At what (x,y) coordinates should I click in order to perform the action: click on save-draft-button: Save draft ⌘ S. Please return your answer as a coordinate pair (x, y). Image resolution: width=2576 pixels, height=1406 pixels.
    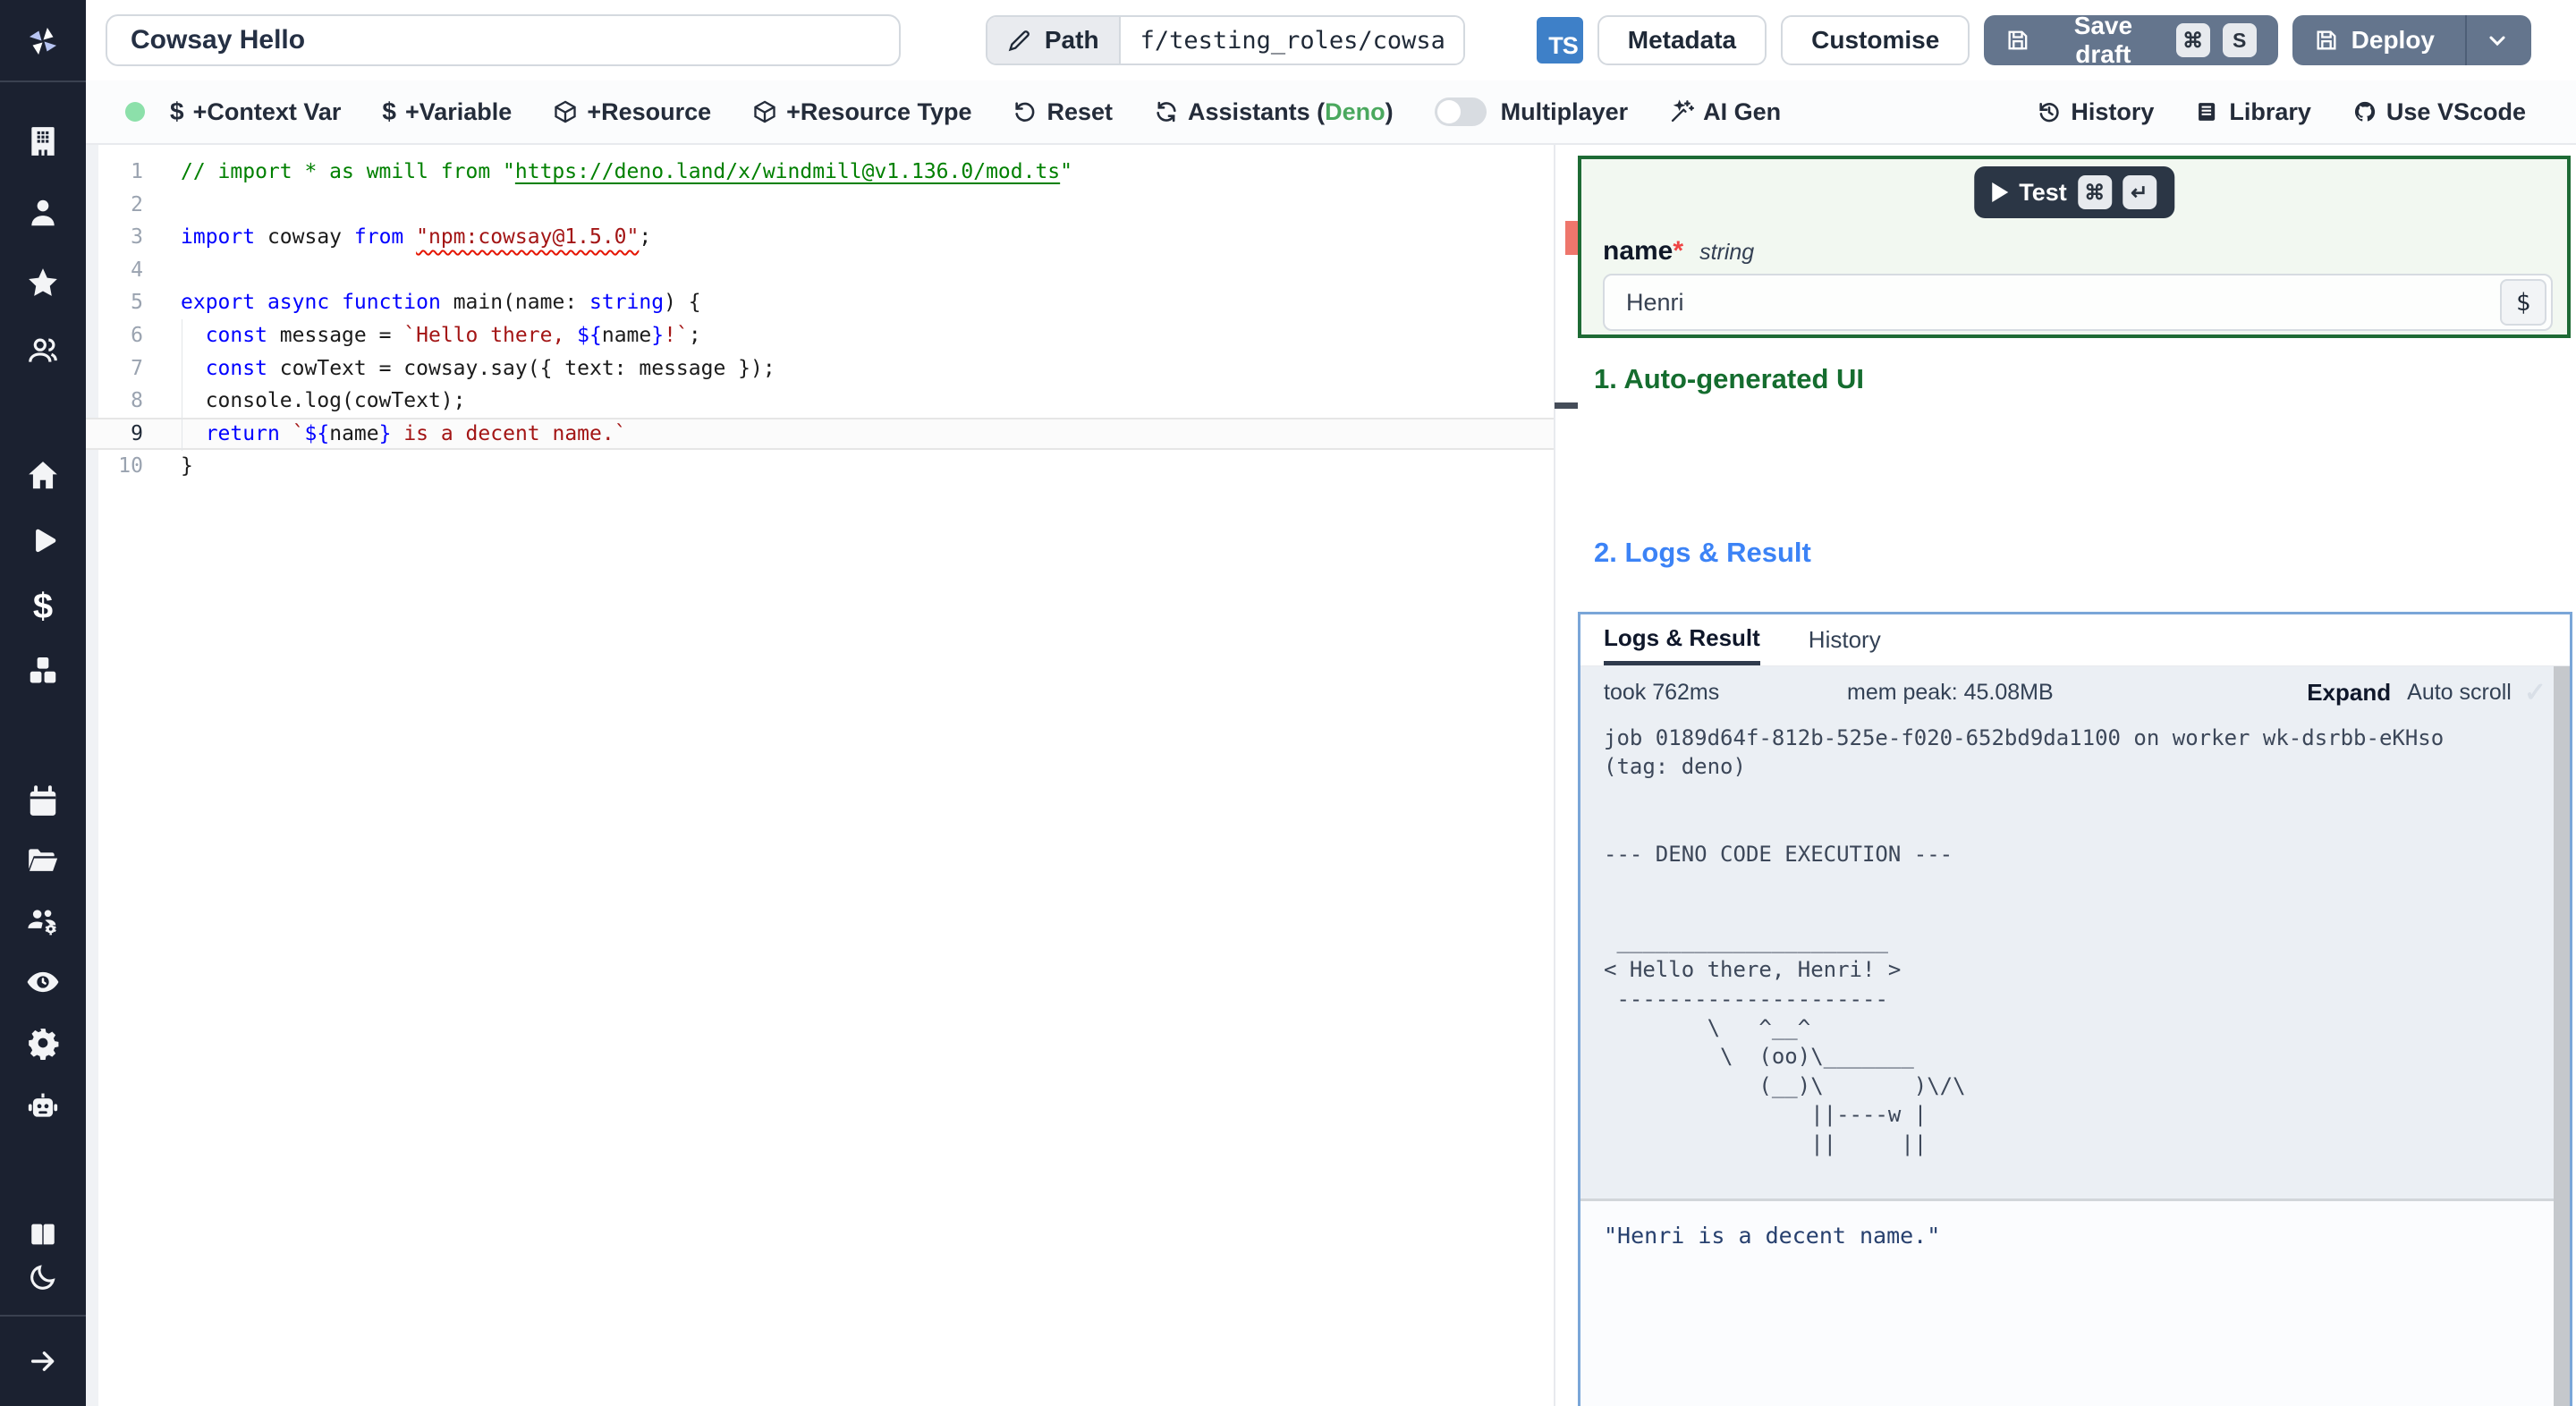
    Looking at the image, I should click on (2131, 40).